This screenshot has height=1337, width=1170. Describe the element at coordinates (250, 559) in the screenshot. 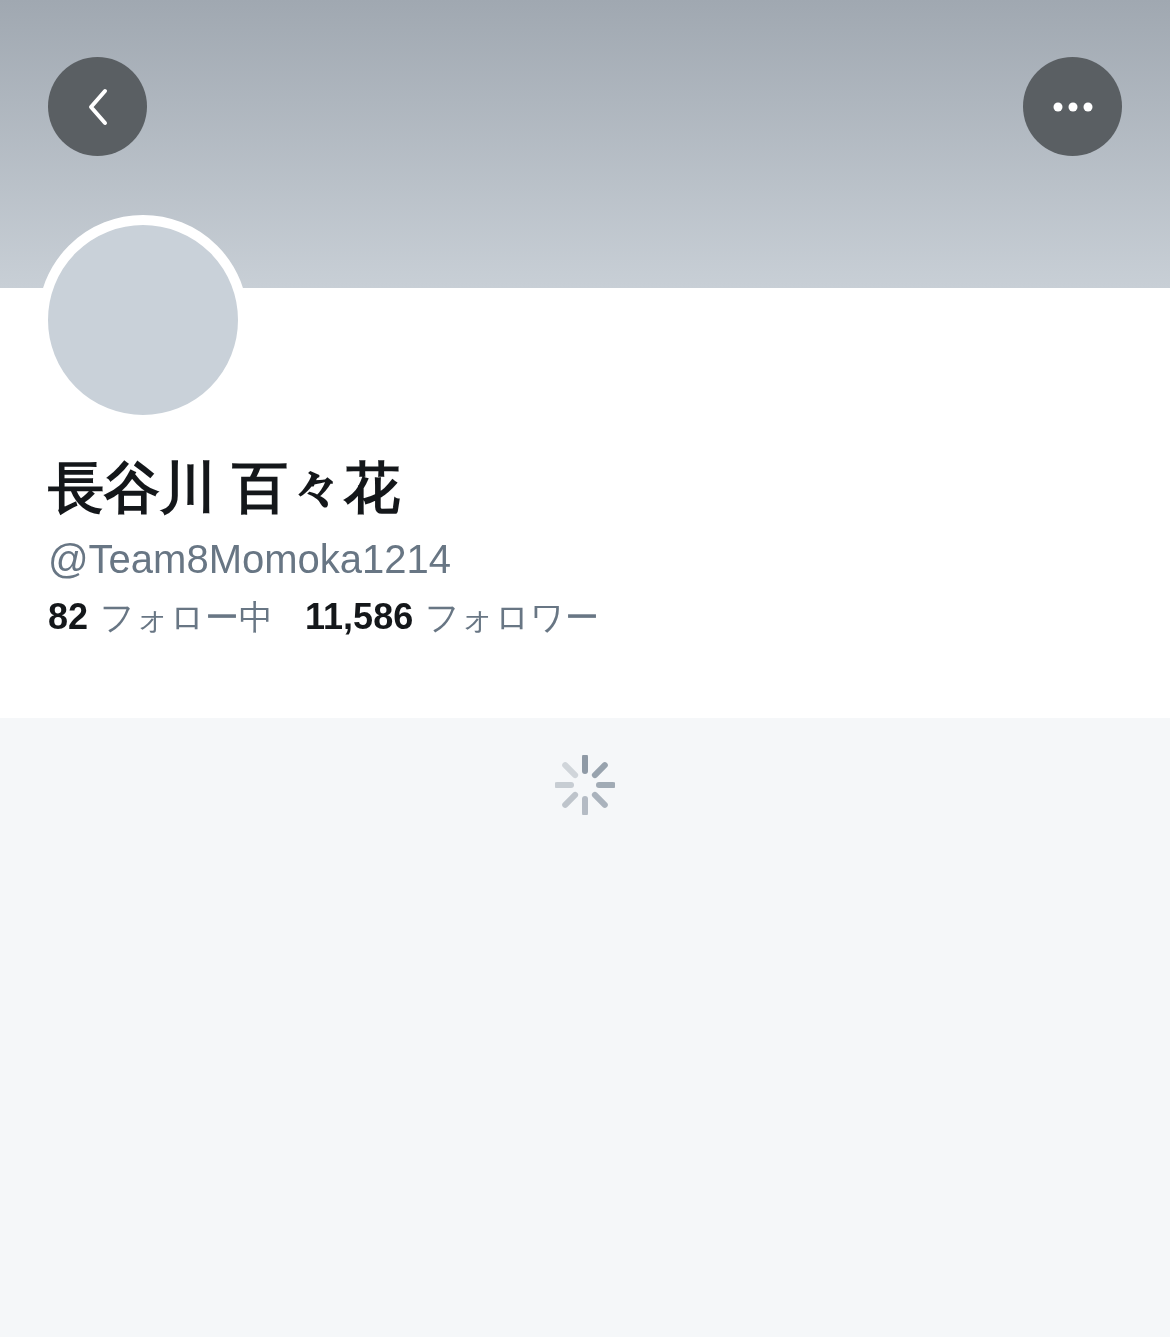

I see `username: @Team8Momoka1214` at that location.